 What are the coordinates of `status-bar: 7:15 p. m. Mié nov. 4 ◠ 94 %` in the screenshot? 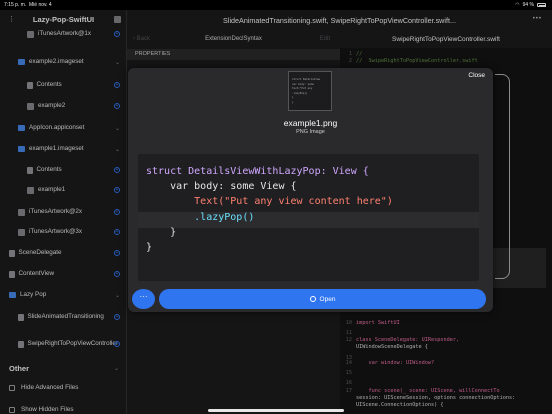 It's located at (276, 5).